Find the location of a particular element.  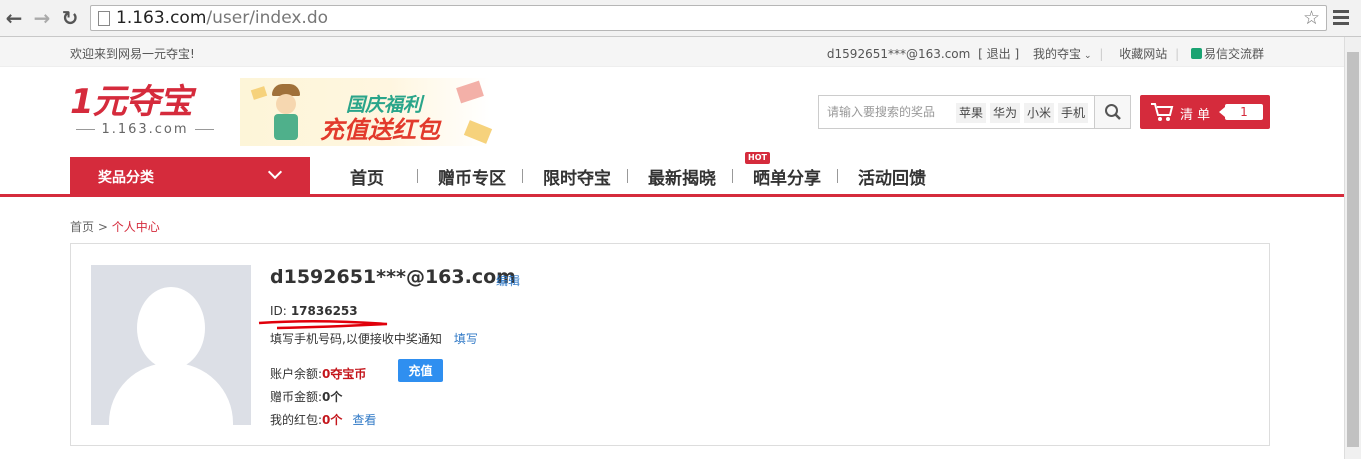

avatar is located at coordinates (171, 345).